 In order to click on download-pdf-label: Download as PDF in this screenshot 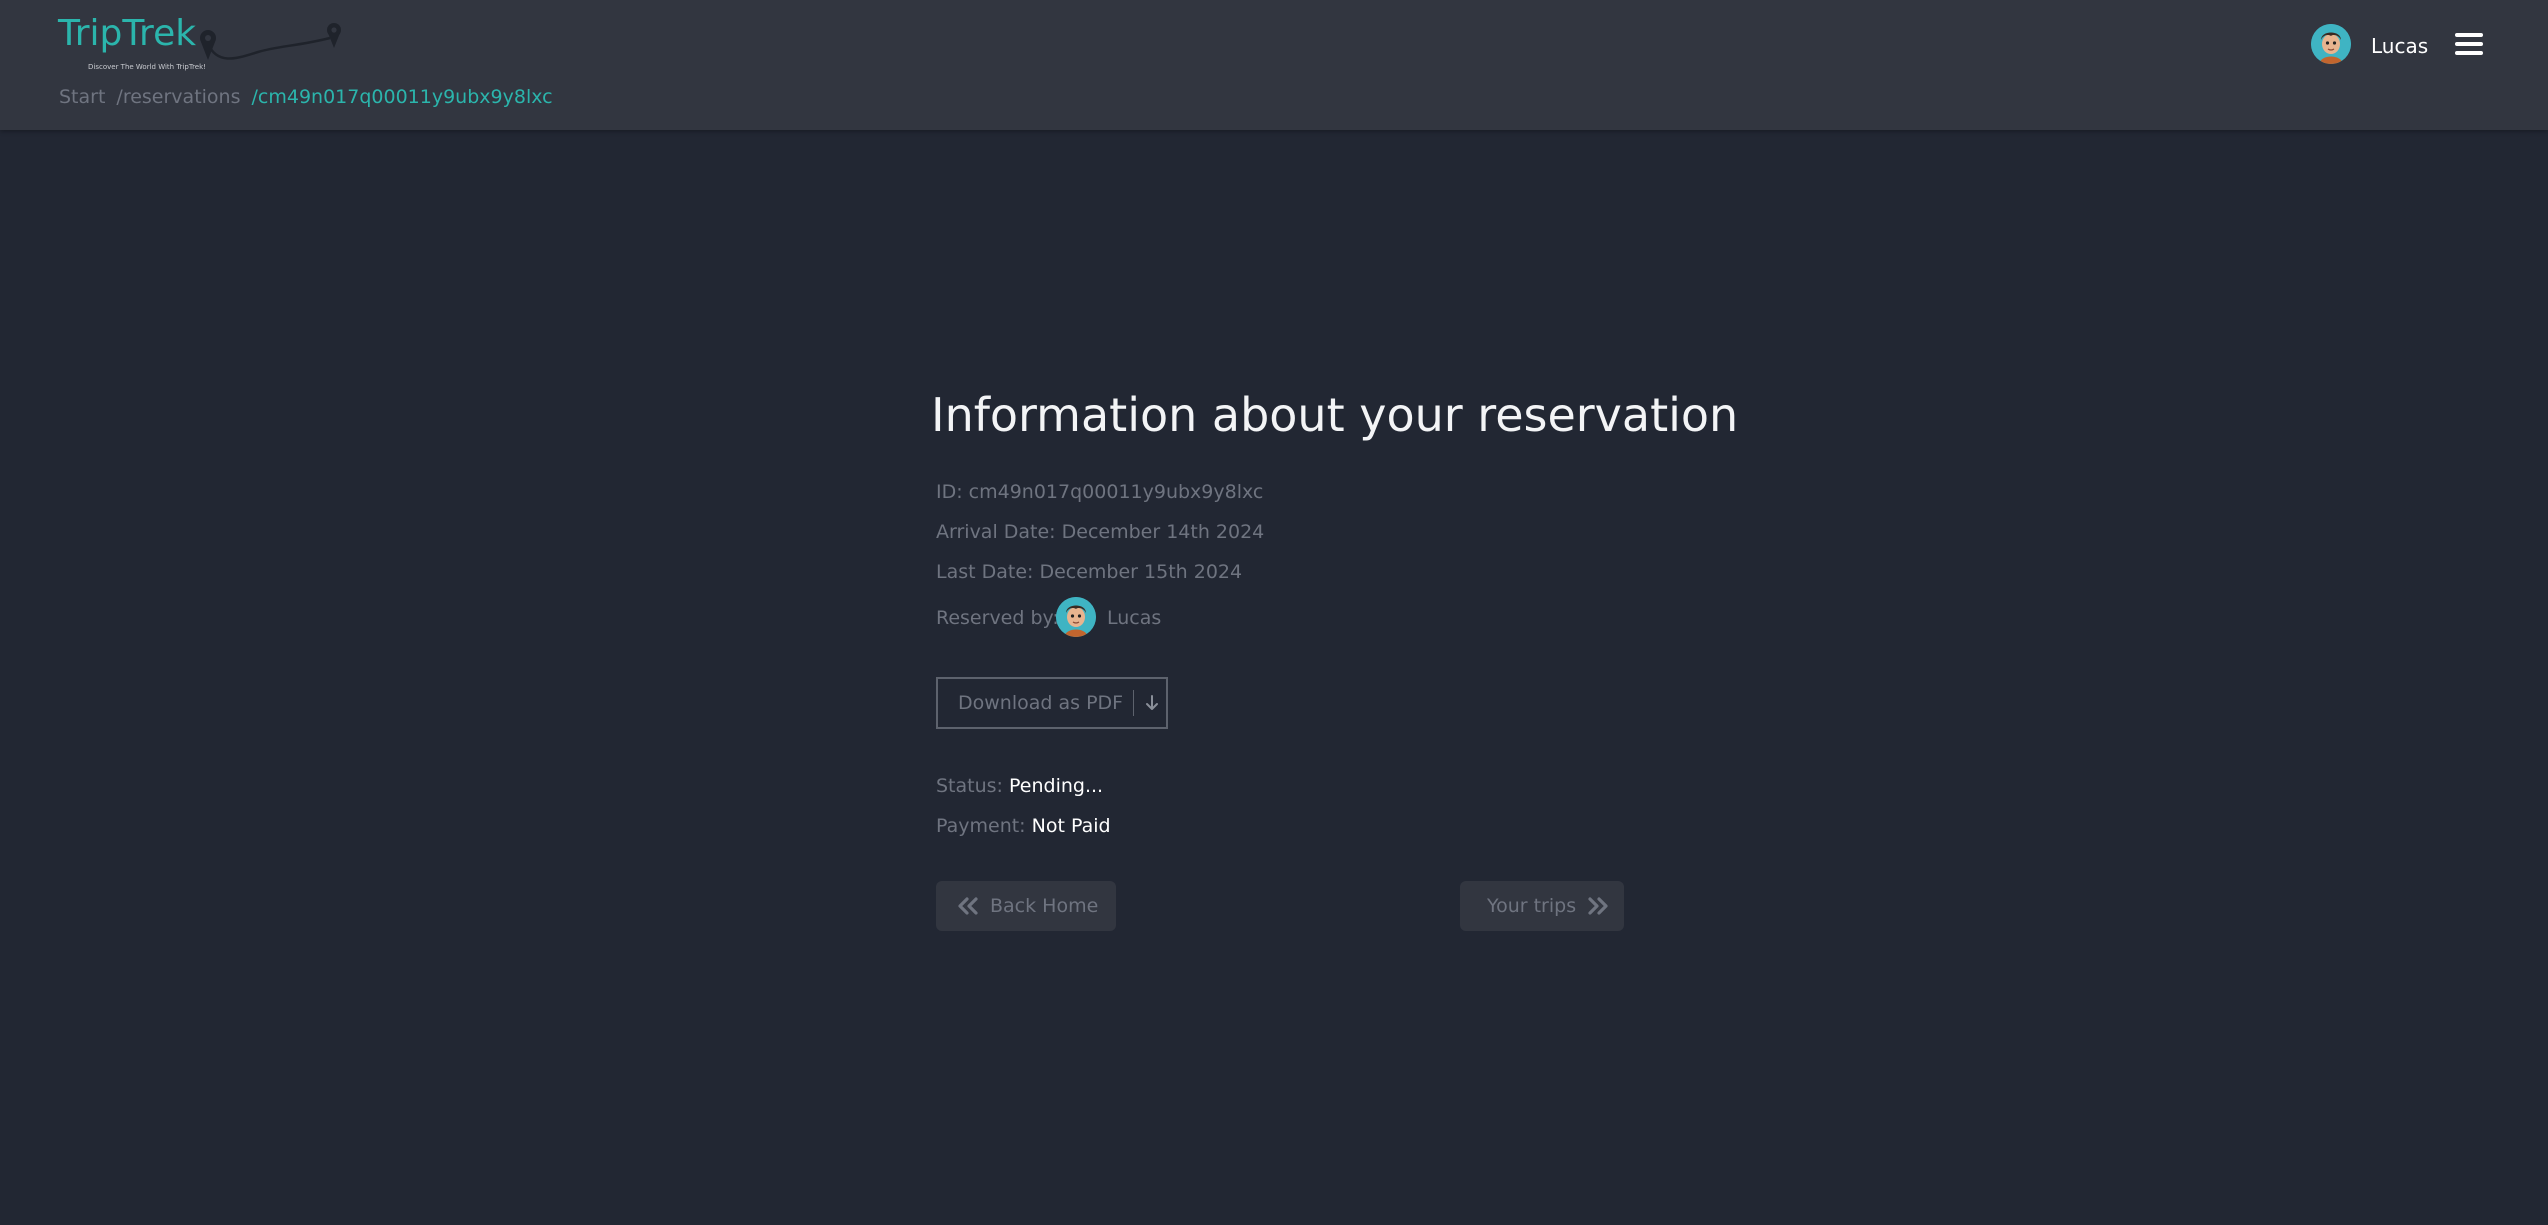, I will do `click(1041, 703)`.